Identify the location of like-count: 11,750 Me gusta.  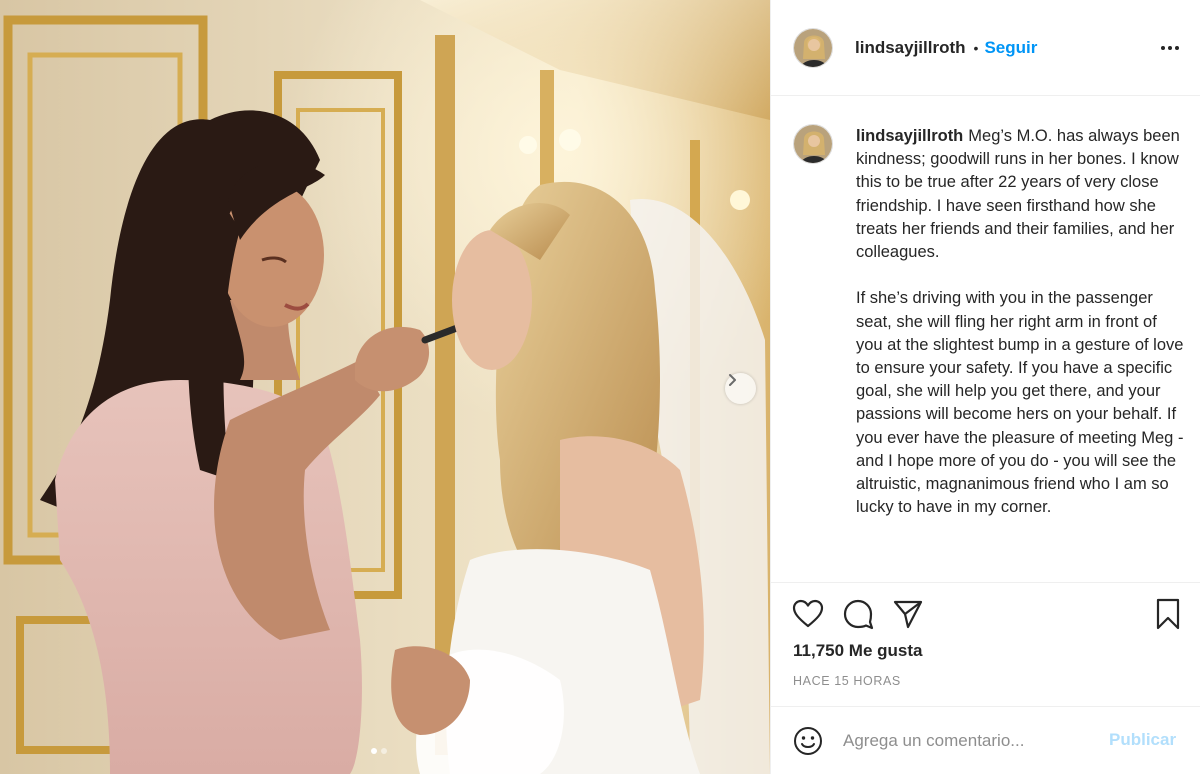
(857, 651).